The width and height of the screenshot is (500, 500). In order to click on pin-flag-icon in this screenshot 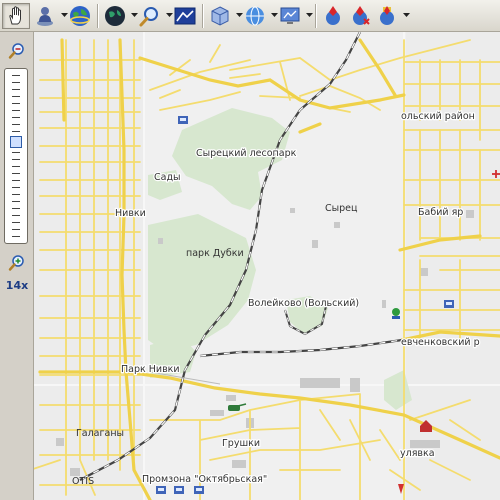, I will do `click(387, 15)`.